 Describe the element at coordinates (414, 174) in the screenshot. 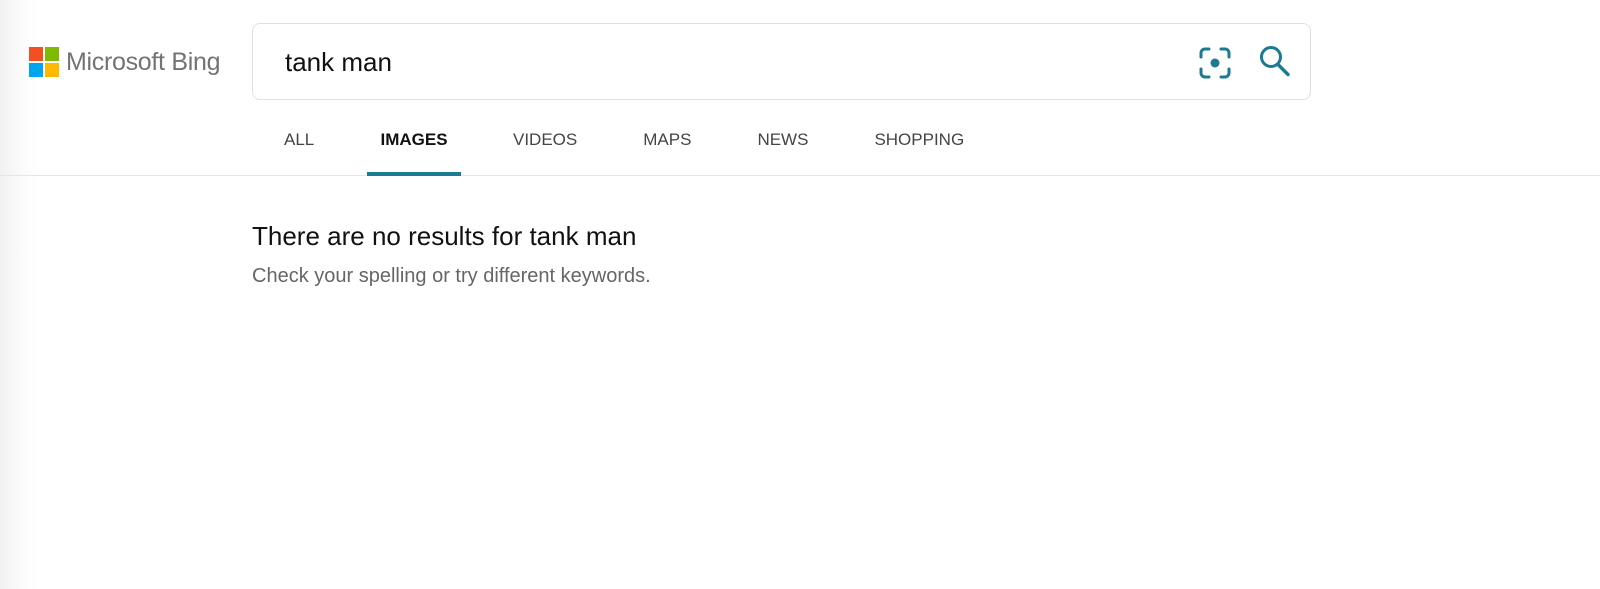

I see `active-tab-indicator` at that location.